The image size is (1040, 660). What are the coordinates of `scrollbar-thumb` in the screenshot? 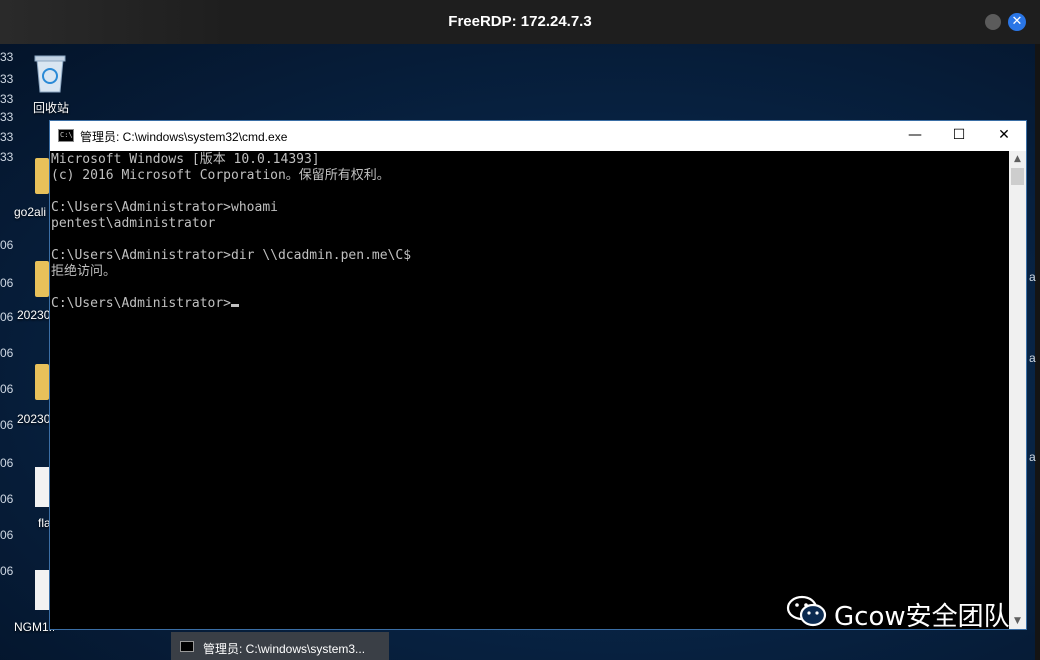 It's located at (1017, 176).